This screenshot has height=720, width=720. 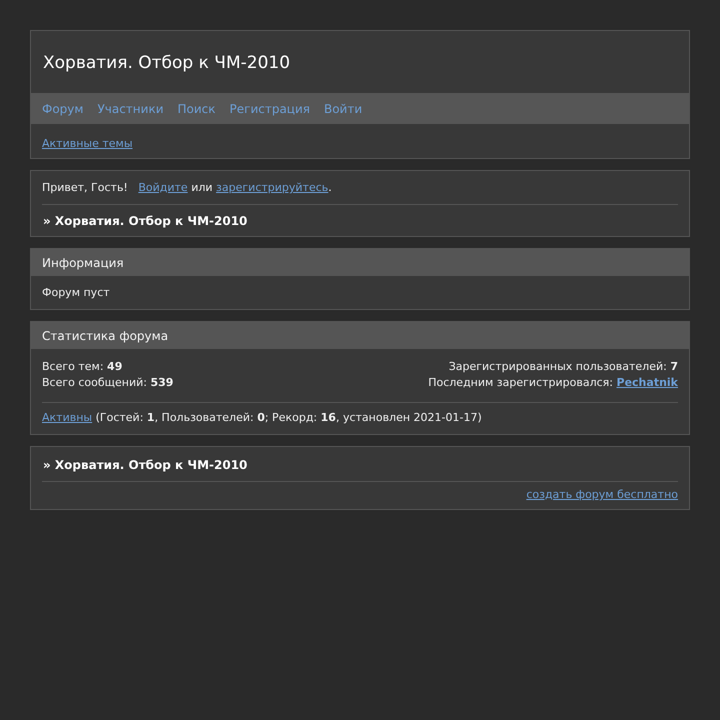 I want to click on info-text: Форум пуст, so click(x=76, y=293).